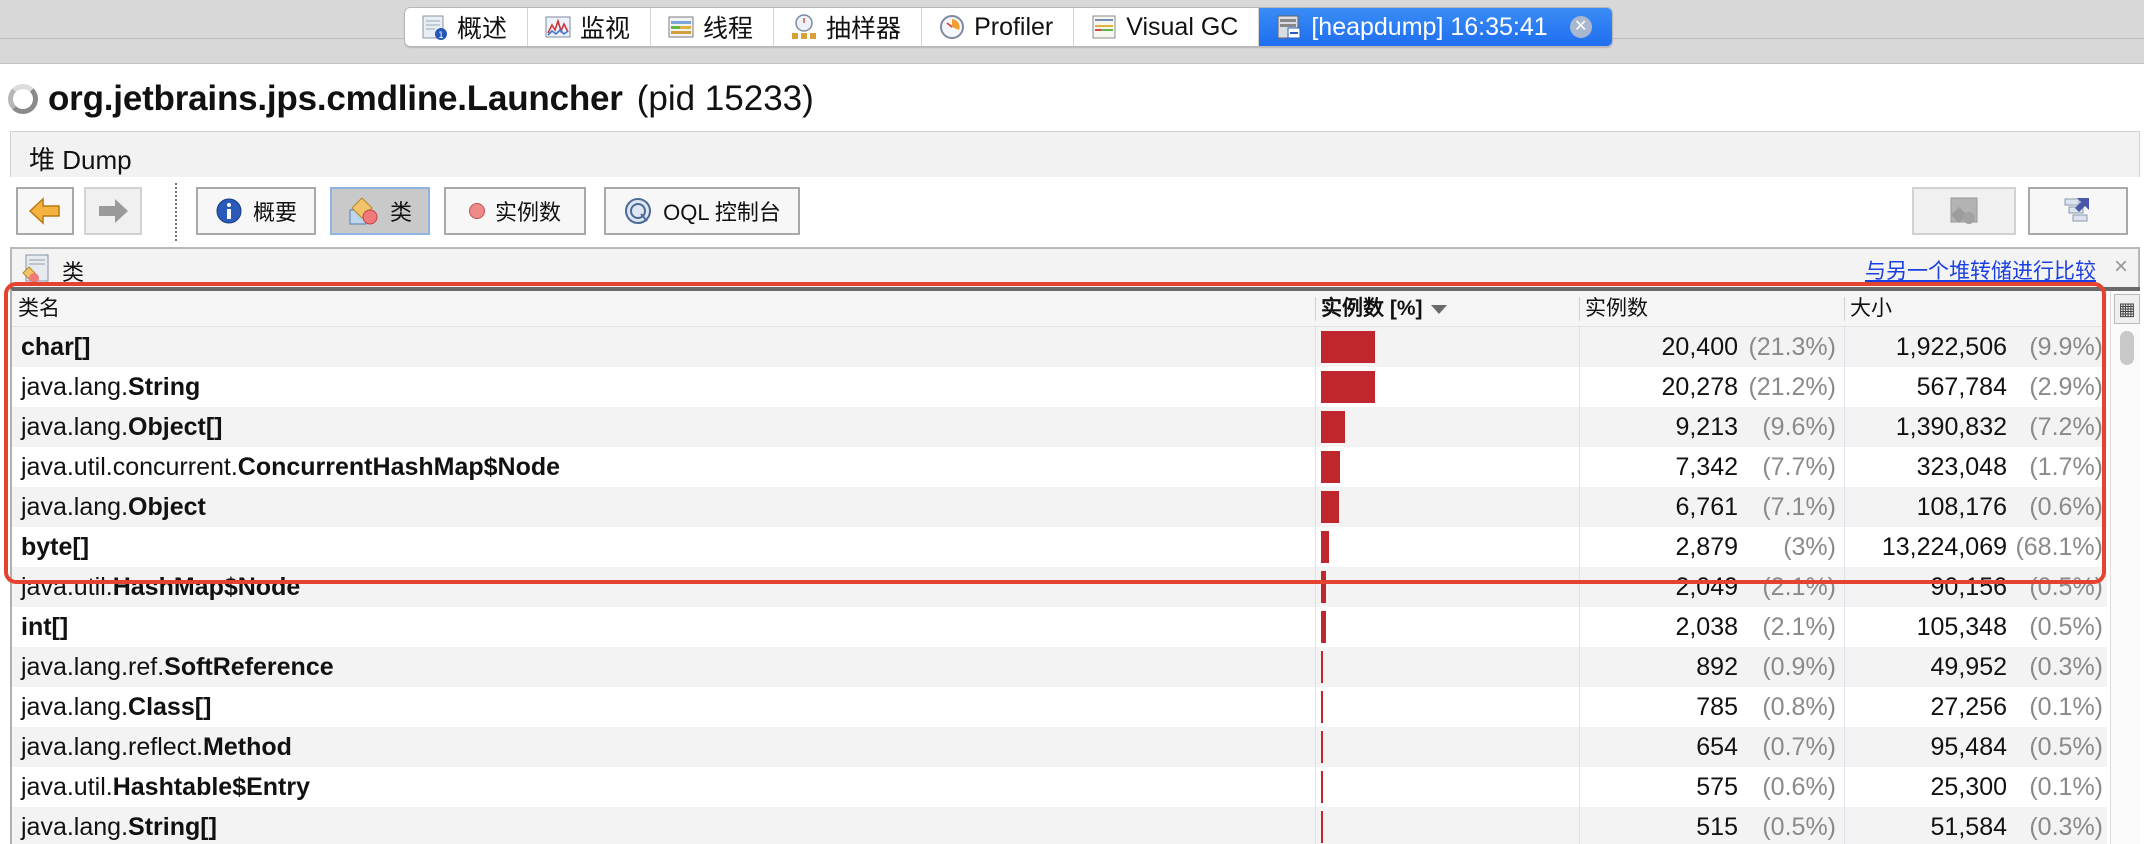 Image resolution: width=2144 pixels, height=844 pixels. What do you see at coordinates (666, 547) in the screenshot?
I see `class-name-cell: byte[]` at bounding box center [666, 547].